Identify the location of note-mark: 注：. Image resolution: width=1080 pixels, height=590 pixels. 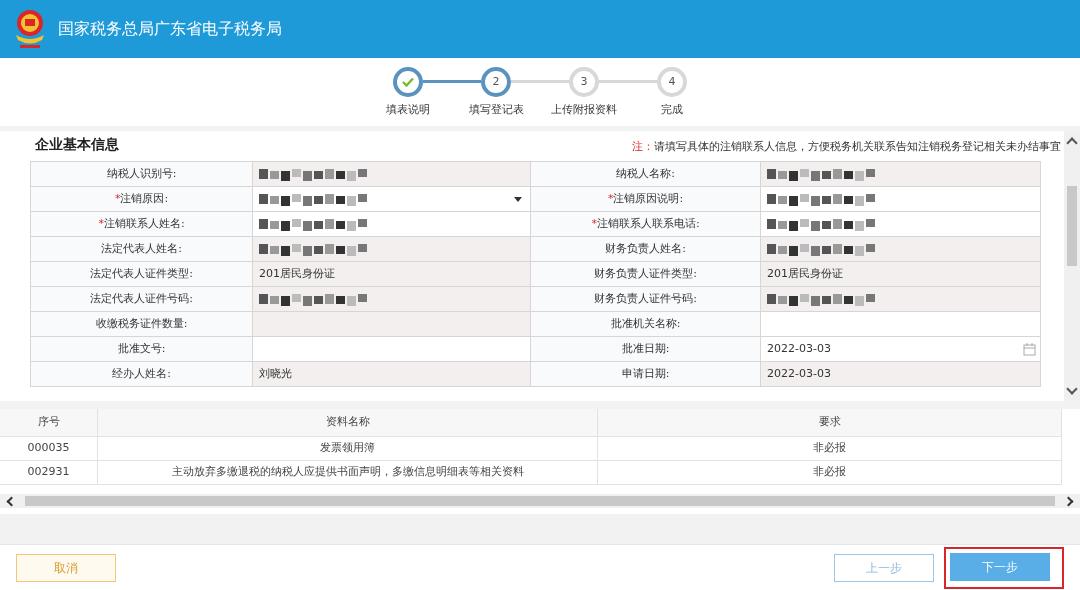
(643, 146).